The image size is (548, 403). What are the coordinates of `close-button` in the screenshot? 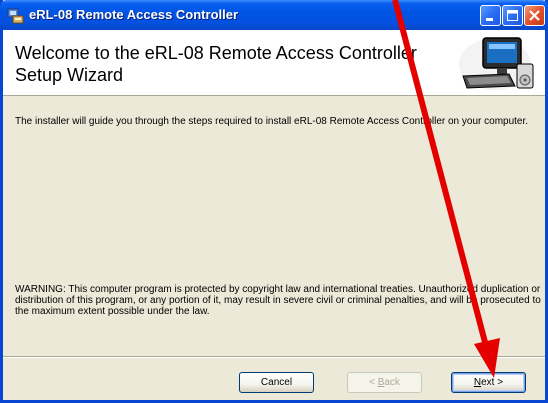 It's located at (534, 15).